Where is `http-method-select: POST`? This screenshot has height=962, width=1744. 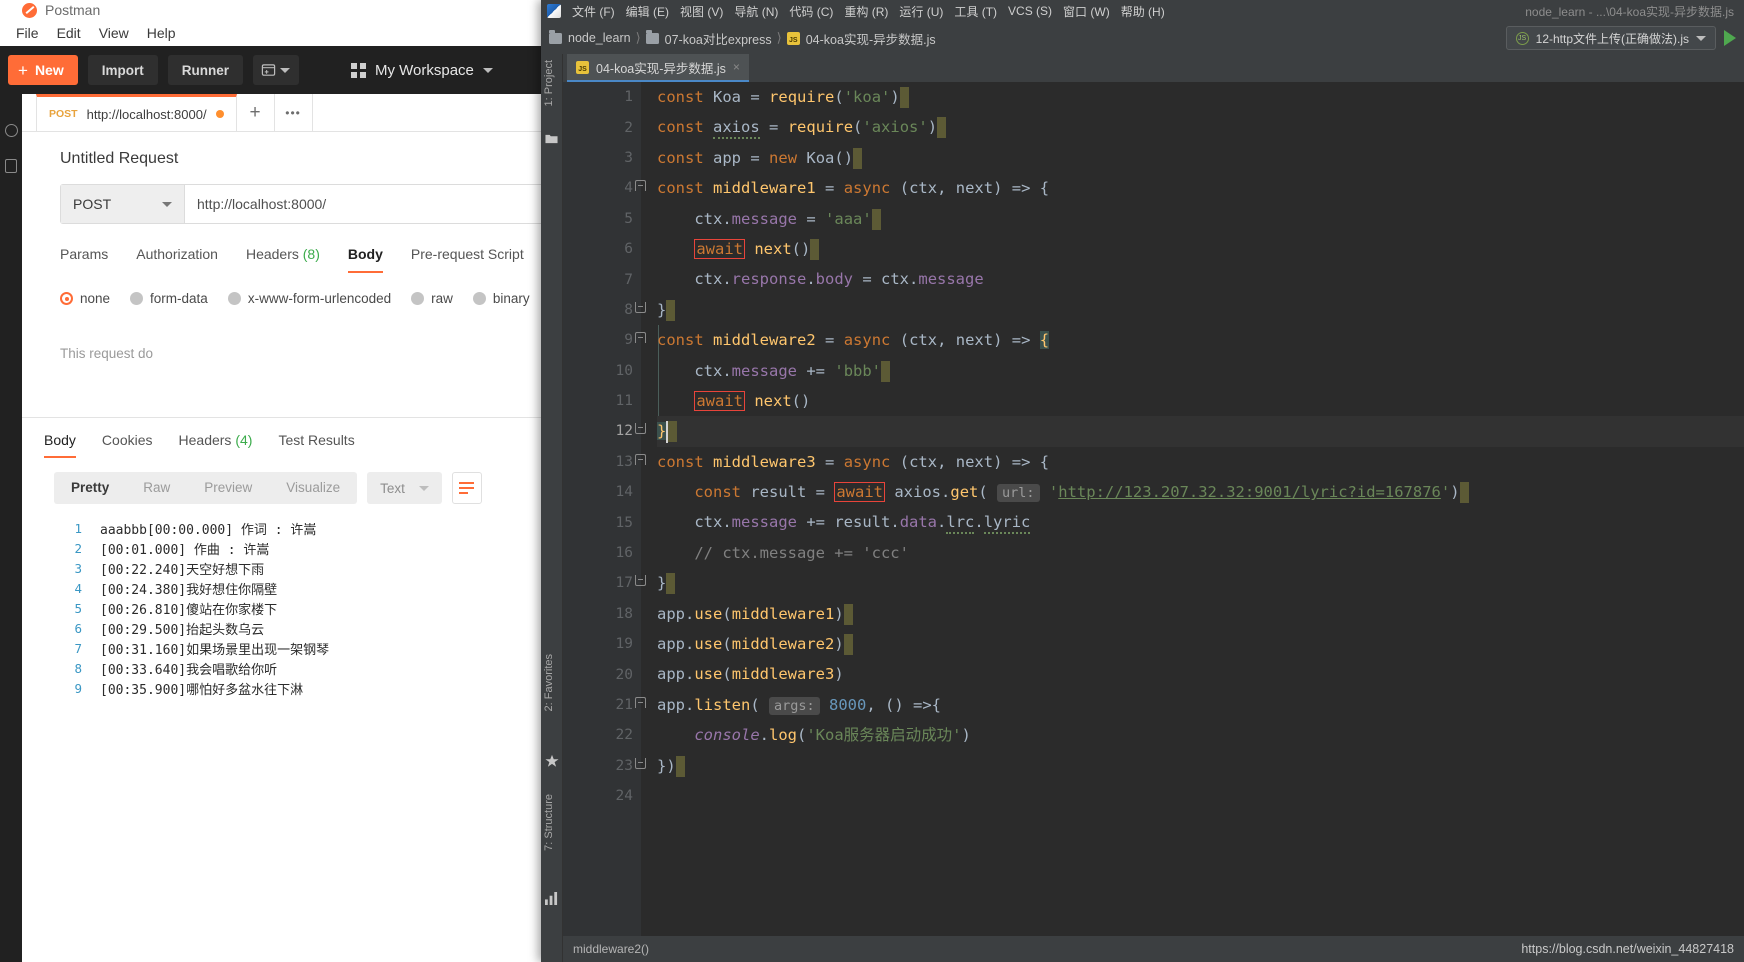 http-method-select: POST is located at coordinates (123, 204).